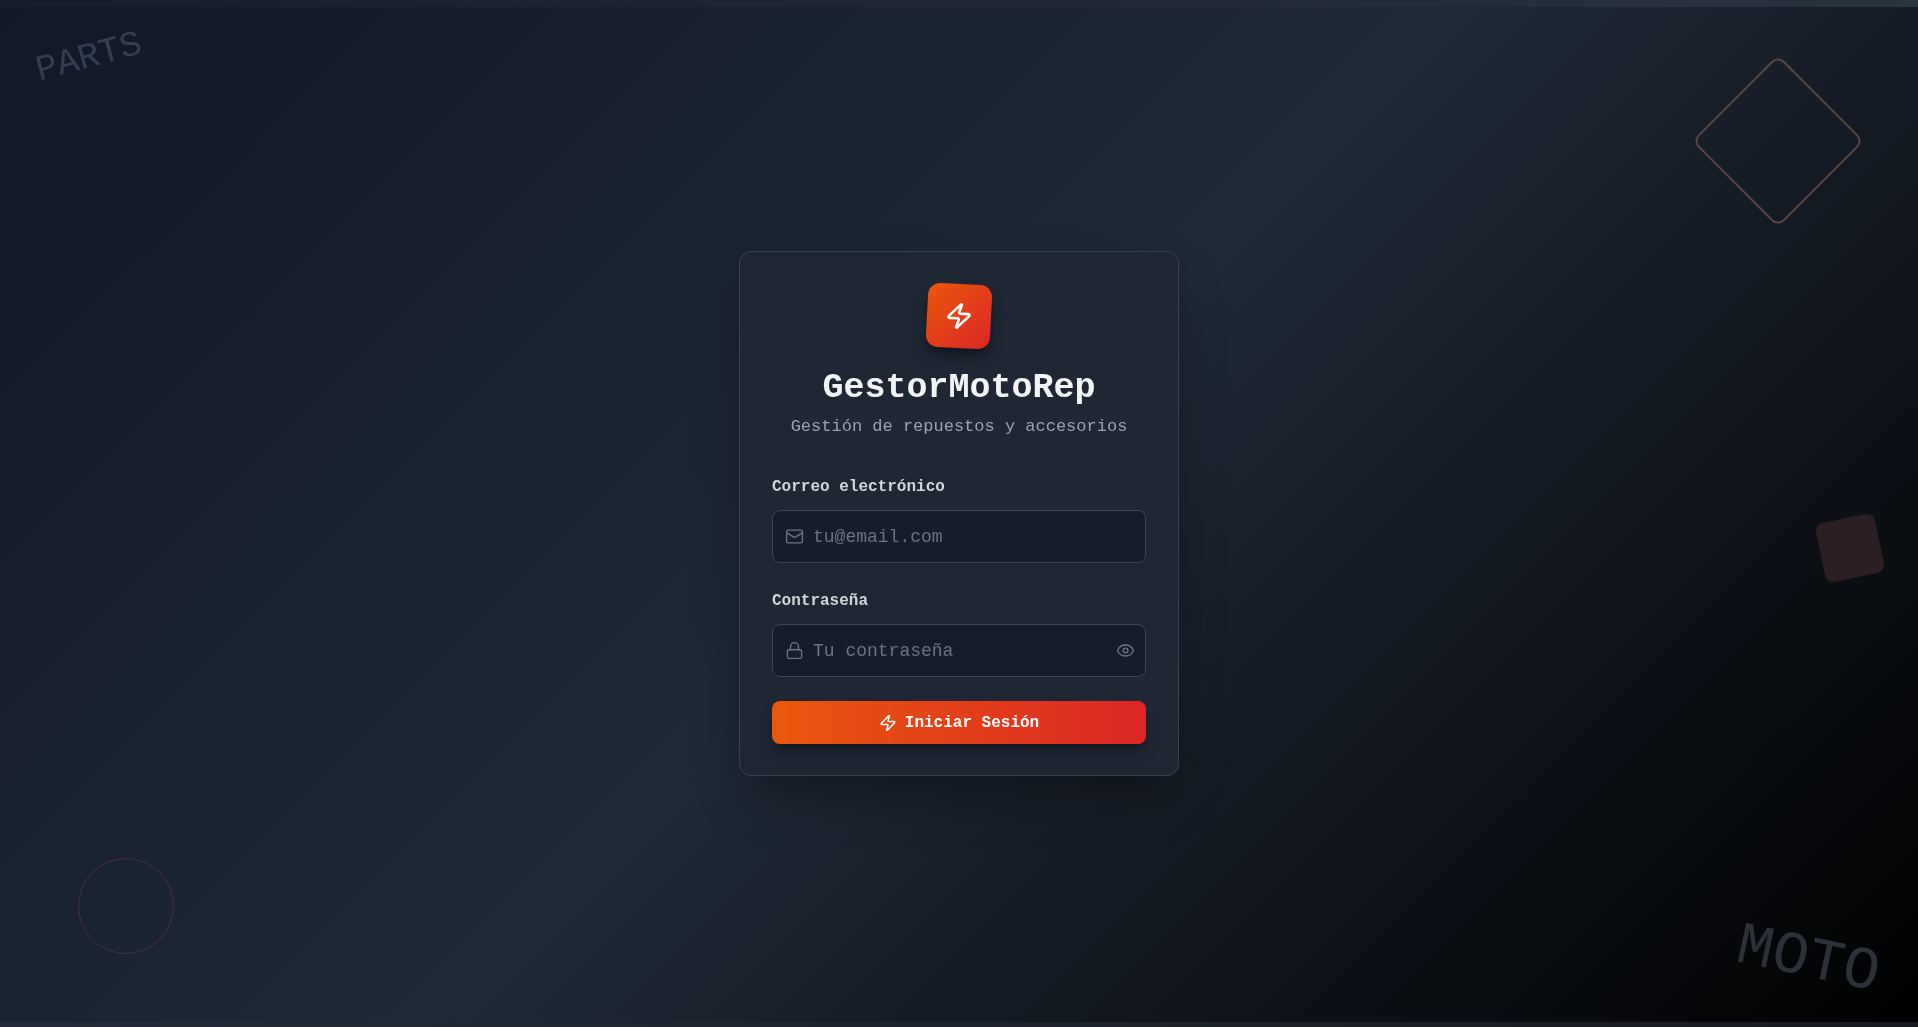 The height and width of the screenshot is (1027, 1918). Describe the element at coordinates (887, 722) in the screenshot. I see `bolt-icon` at that location.